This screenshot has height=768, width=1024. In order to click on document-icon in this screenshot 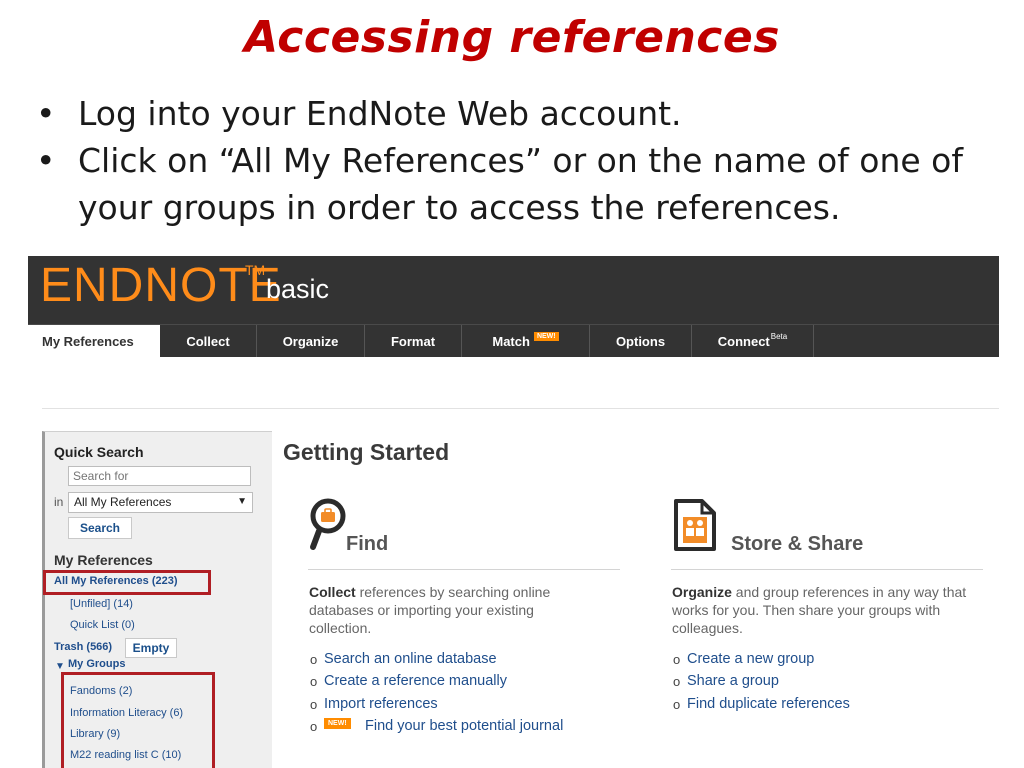, I will do `click(695, 525)`.